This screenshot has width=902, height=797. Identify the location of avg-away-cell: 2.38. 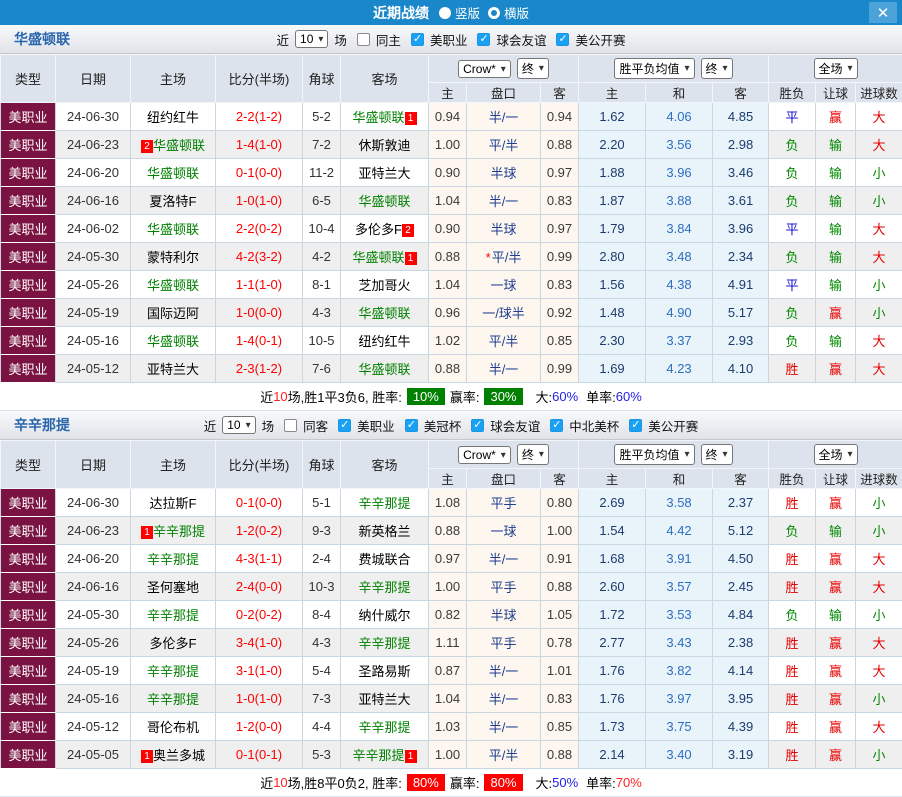
(741, 643).